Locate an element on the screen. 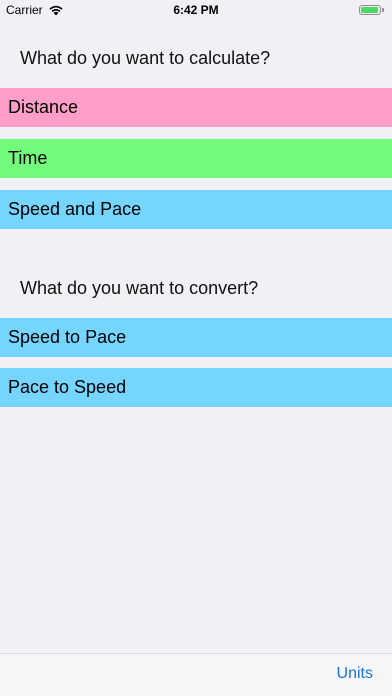  battery-level is located at coordinates (370, 10).